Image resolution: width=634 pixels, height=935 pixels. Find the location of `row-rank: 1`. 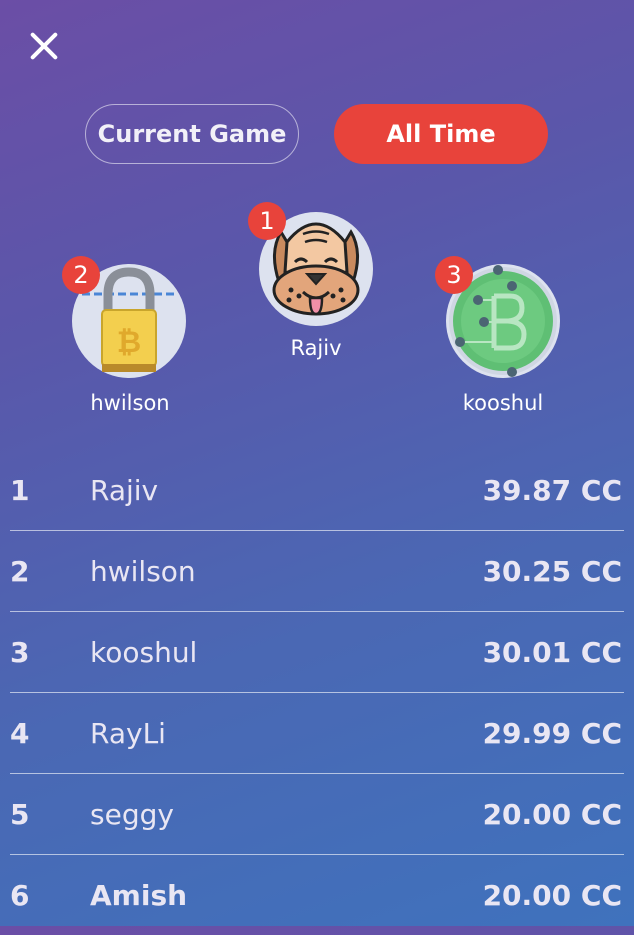

row-rank: 1 is located at coordinates (20, 490).